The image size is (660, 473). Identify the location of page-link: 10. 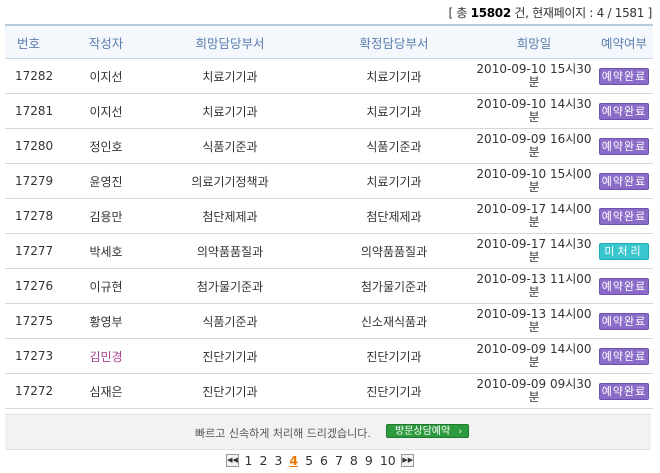
(388, 460).